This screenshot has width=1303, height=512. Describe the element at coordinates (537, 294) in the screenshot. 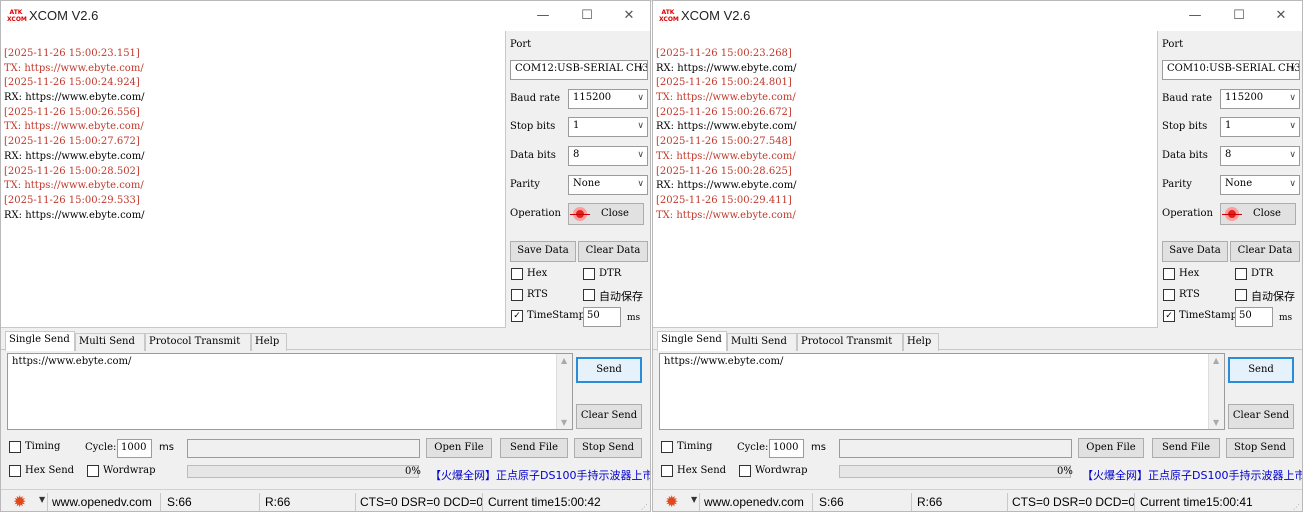

I see `rts-label: RTS` at that location.